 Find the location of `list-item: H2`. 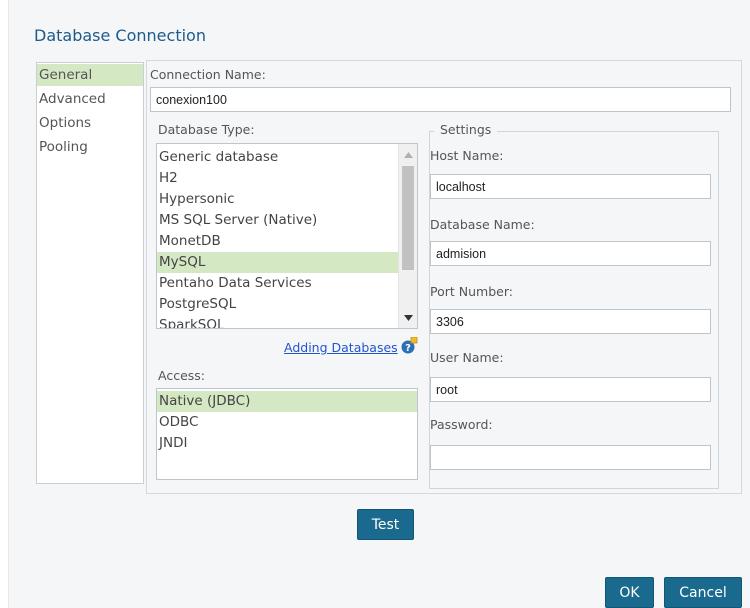

list-item: H2 is located at coordinates (287, 178).